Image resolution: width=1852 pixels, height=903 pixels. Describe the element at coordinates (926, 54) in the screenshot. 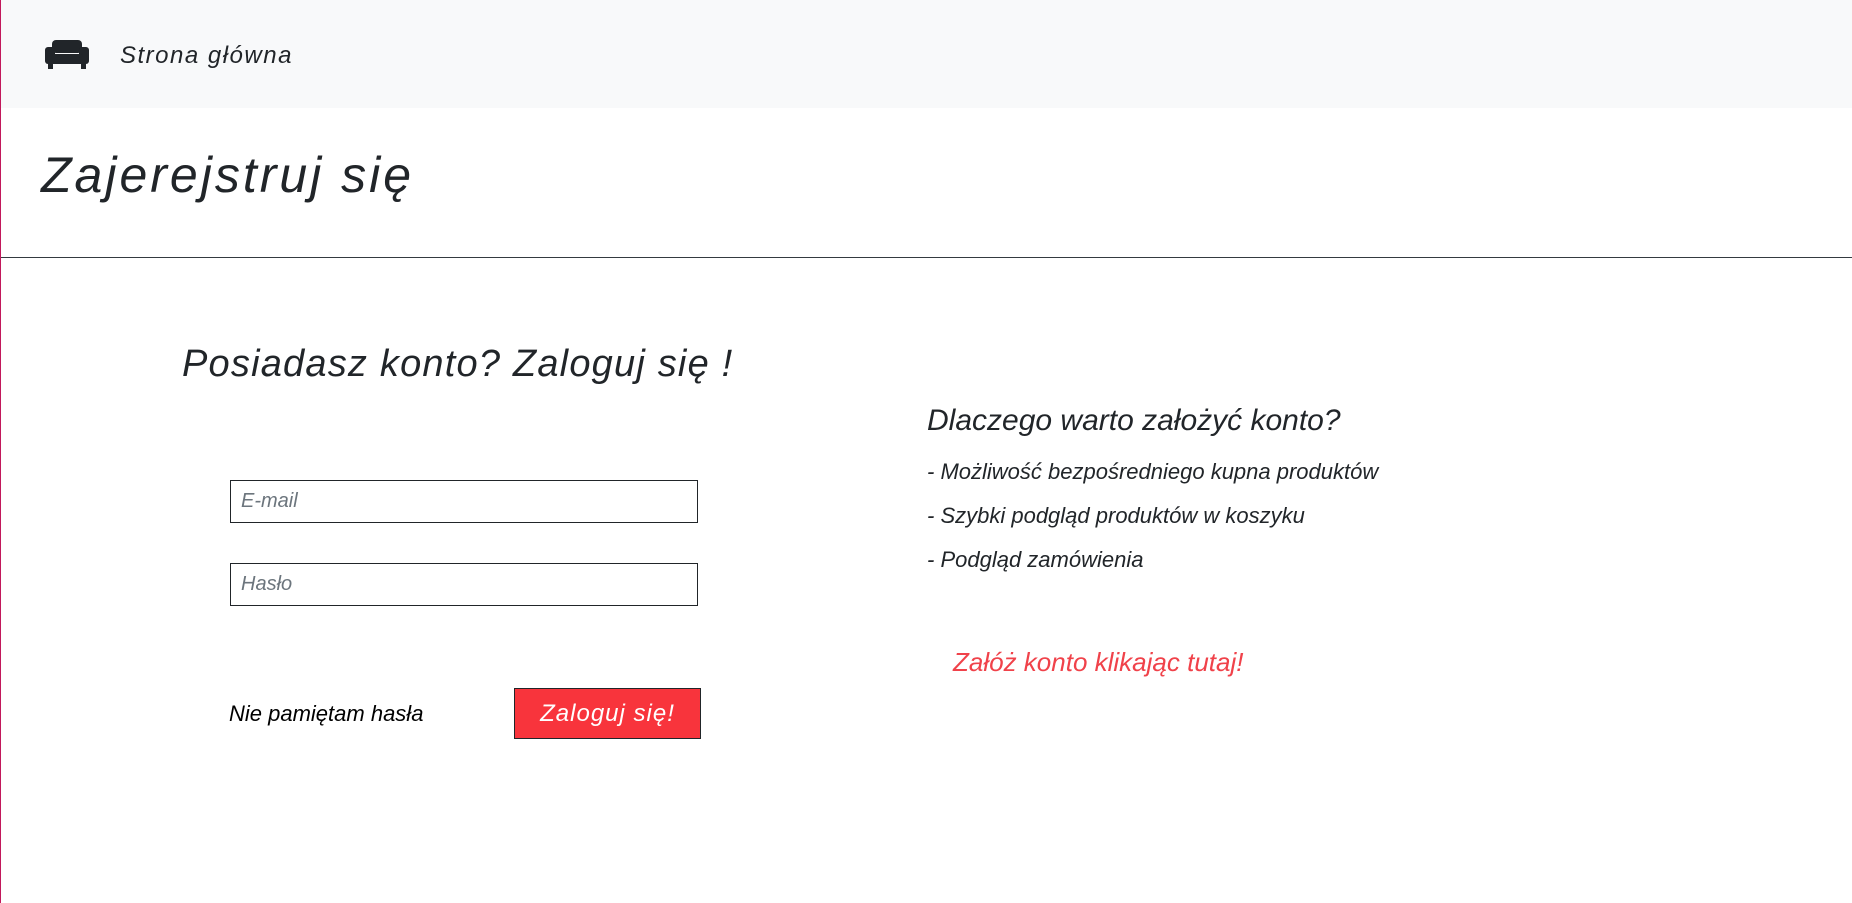

I see `navbar: Strona główna` at that location.